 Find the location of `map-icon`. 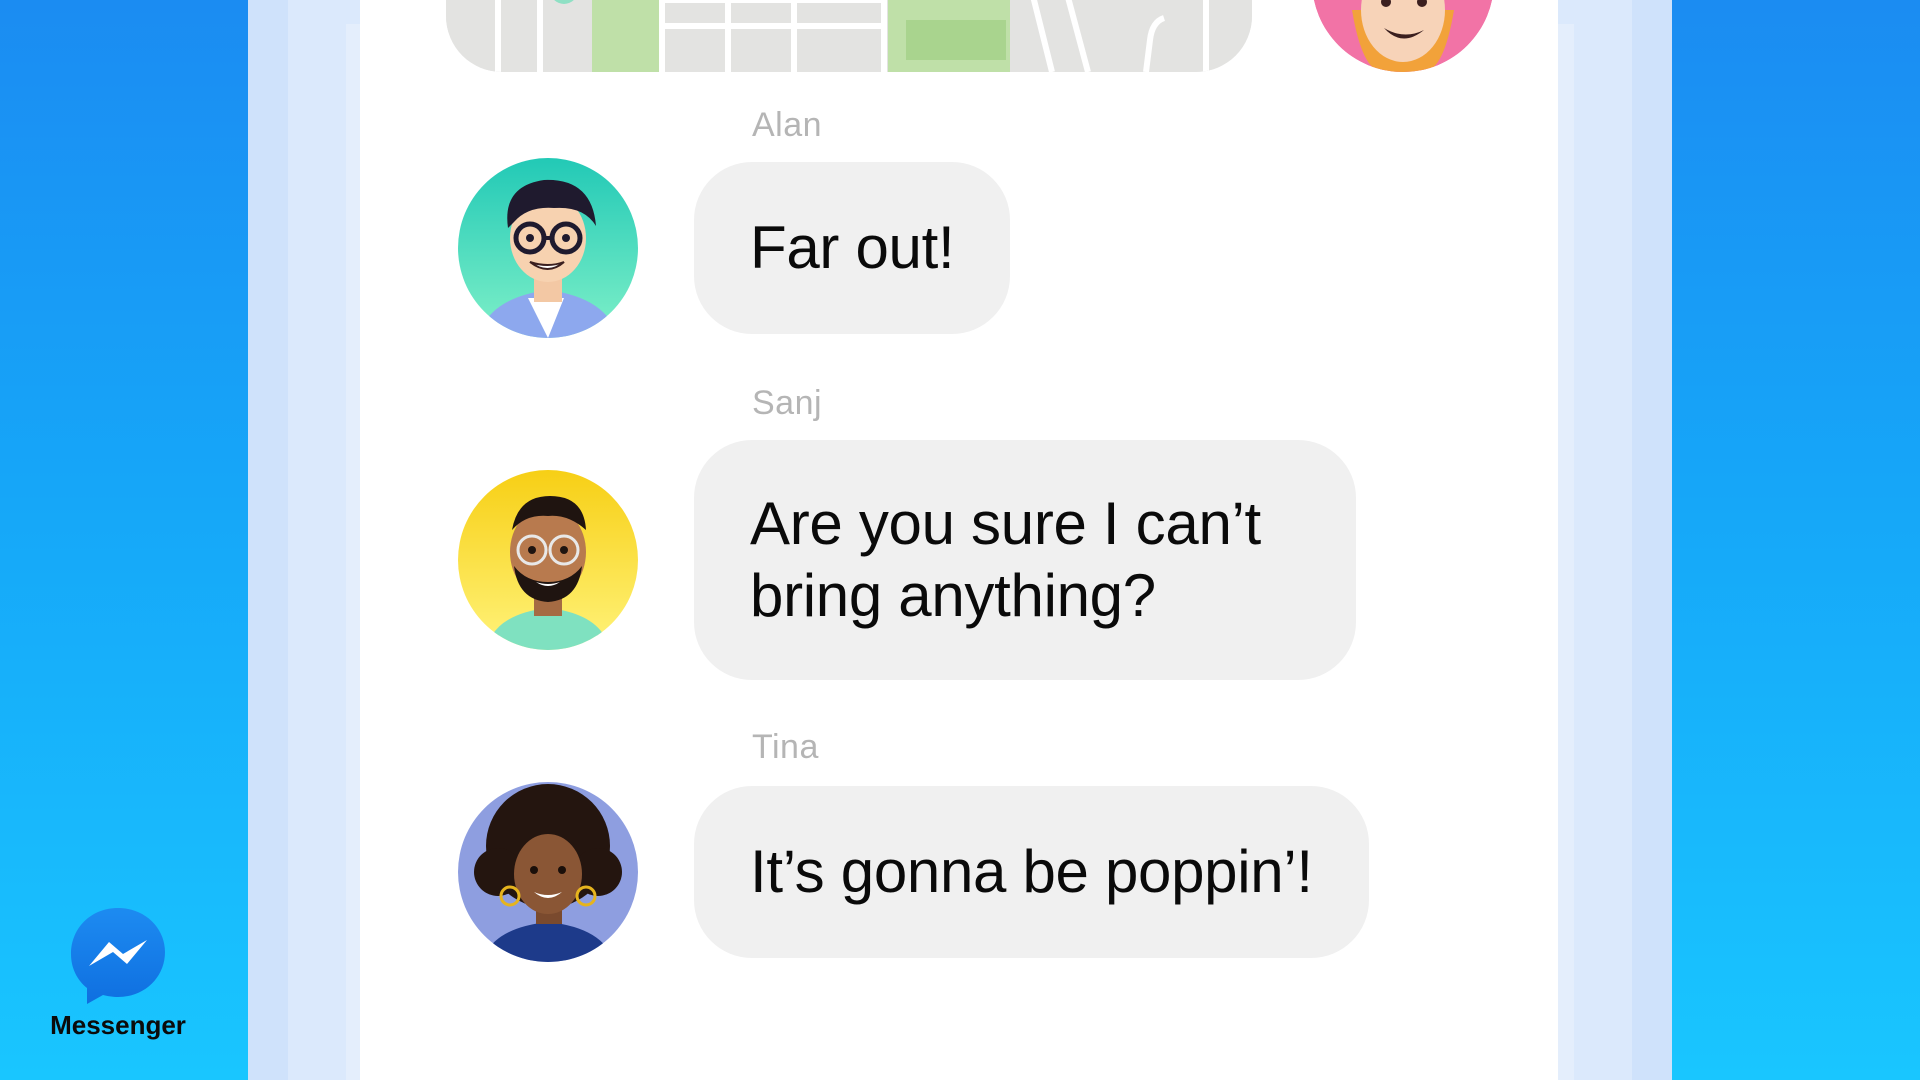

map-icon is located at coordinates (849, 36).